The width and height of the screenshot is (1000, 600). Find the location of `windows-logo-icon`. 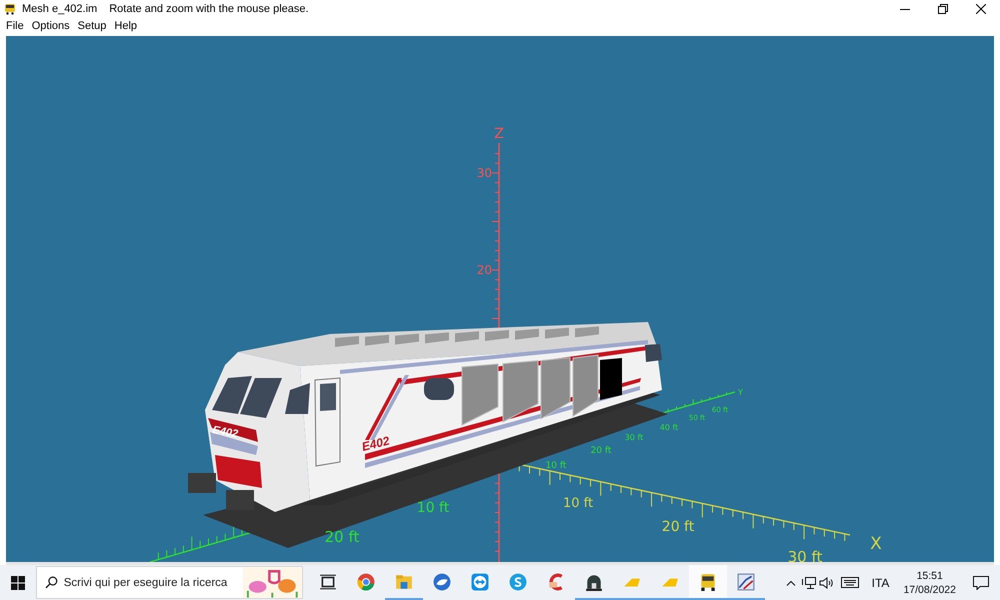

windows-logo-icon is located at coordinates (18, 583).